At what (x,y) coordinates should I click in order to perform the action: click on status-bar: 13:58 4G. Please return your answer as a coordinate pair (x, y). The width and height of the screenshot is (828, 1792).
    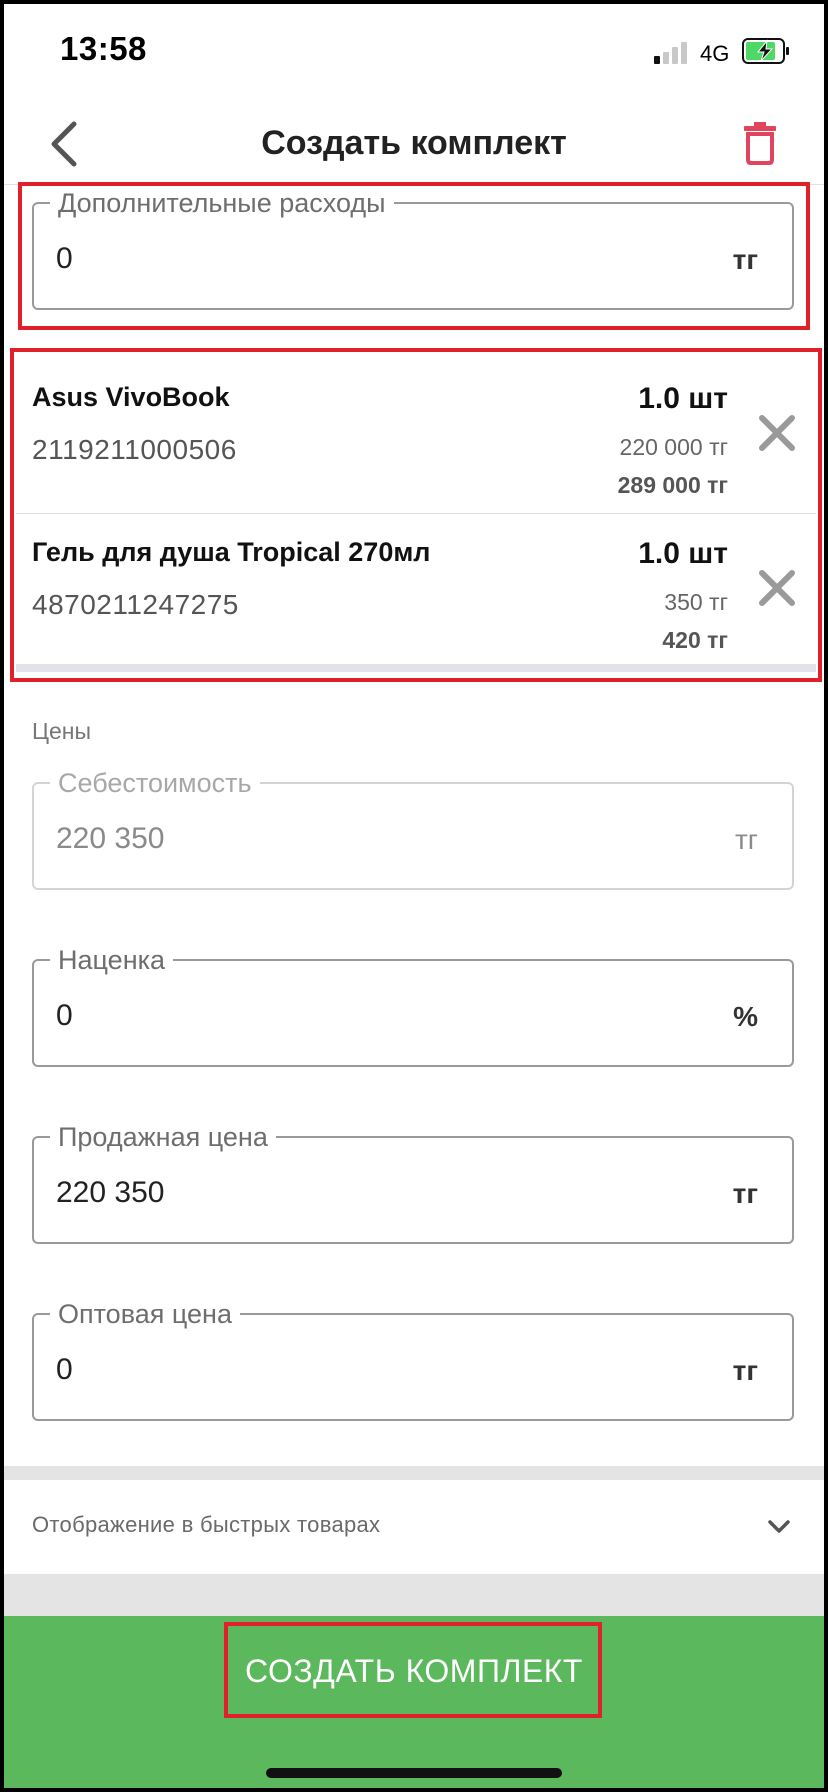
    Looking at the image, I should click on (414, 54).